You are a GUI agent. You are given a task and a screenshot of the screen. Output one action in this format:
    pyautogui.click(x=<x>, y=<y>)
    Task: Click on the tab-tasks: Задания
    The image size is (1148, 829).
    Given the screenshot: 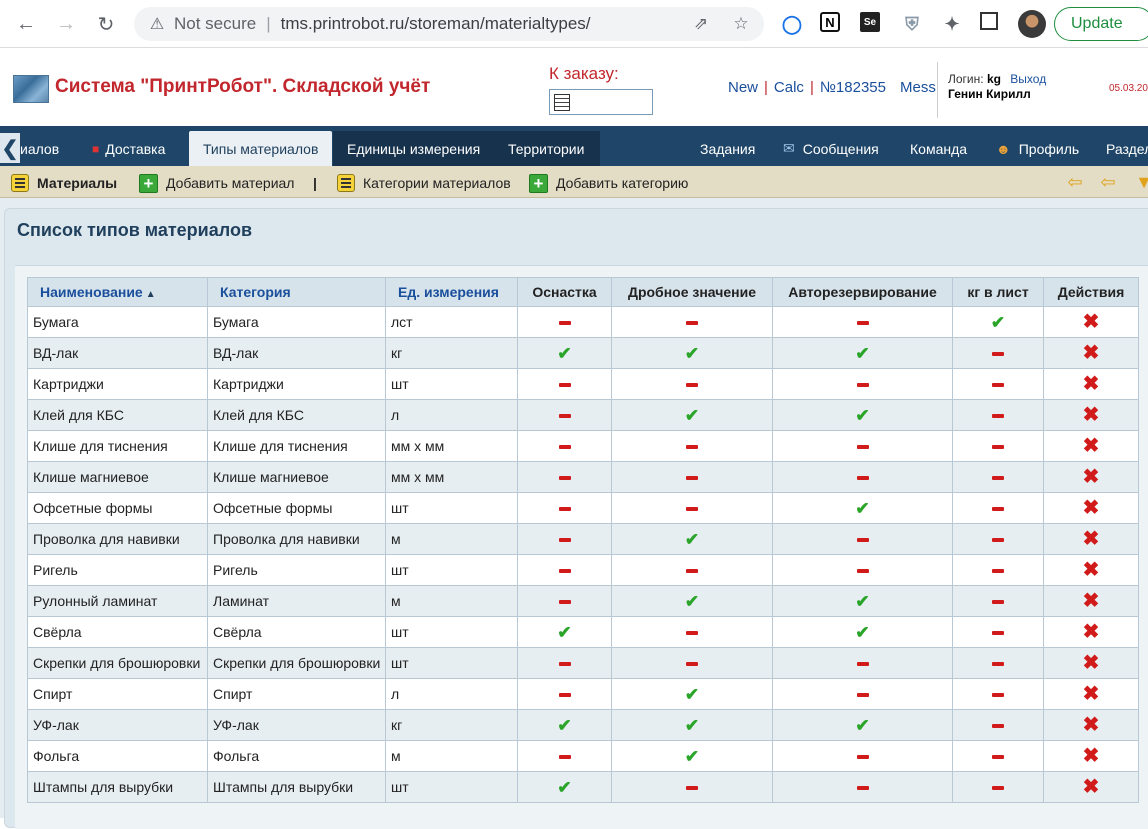 What is the action you would take?
    pyautogui.click(x=727, y=148)
    